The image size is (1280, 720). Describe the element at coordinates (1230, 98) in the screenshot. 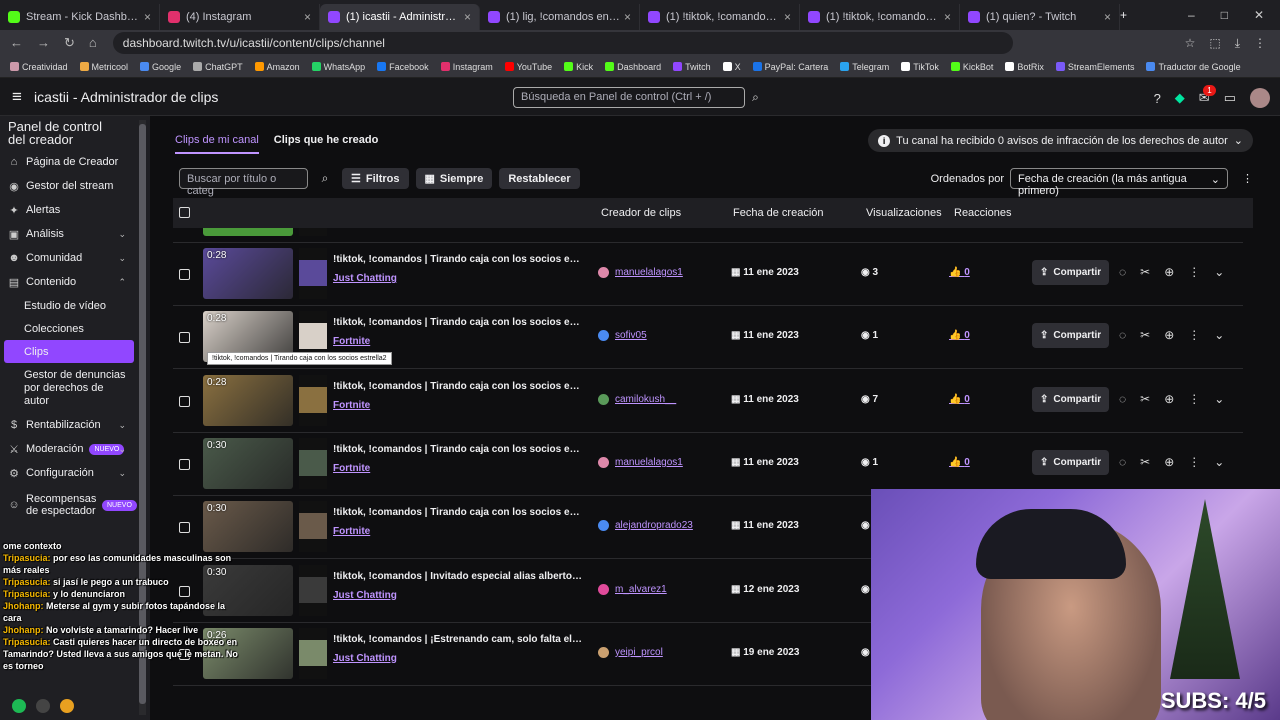

I see `whisper-icon: ▭` at that location.